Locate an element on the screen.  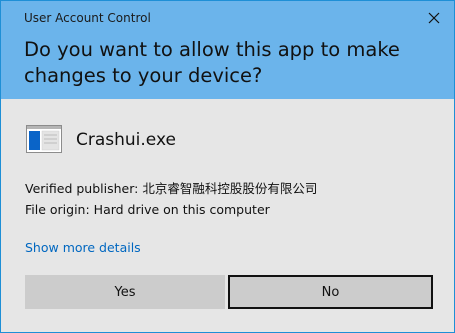
app-window-icon is located at coordinates (44, 139).